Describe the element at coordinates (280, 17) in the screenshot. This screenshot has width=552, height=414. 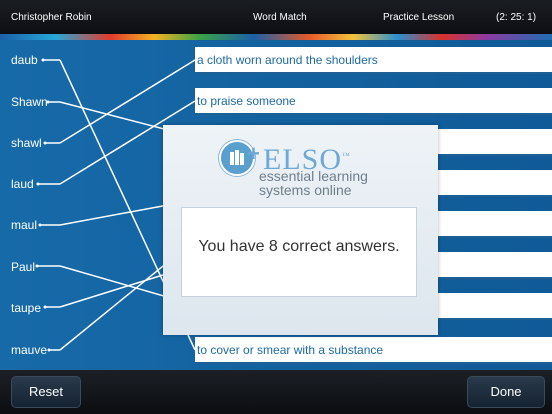
I see `activity-title: Word Match` at that location.